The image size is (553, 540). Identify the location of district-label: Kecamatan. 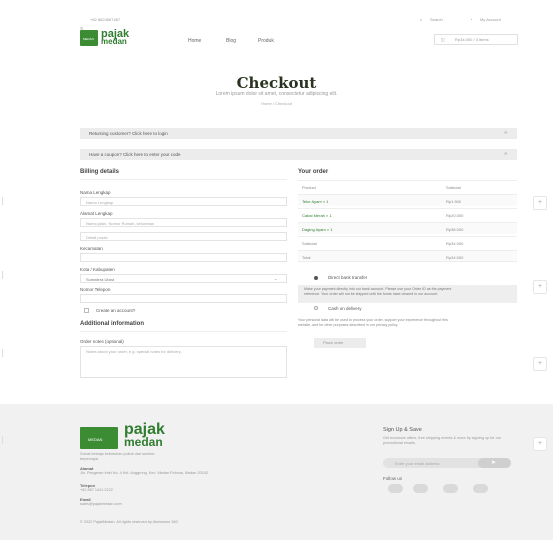
(91, 248).